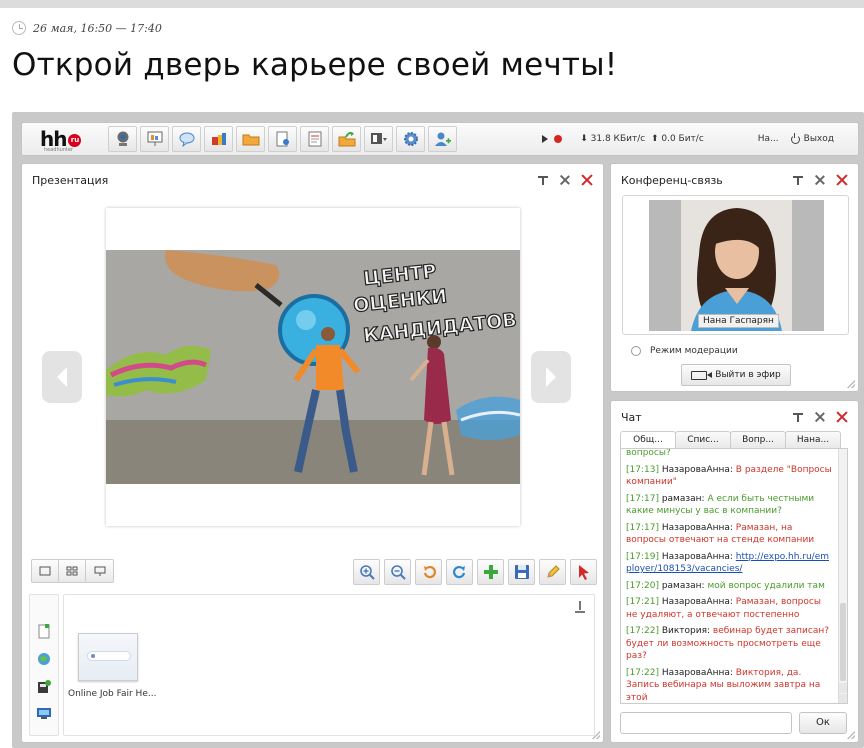 This screenshot has height=748, width=864. I want to click on logout-button: Выход, so click(812, 138).